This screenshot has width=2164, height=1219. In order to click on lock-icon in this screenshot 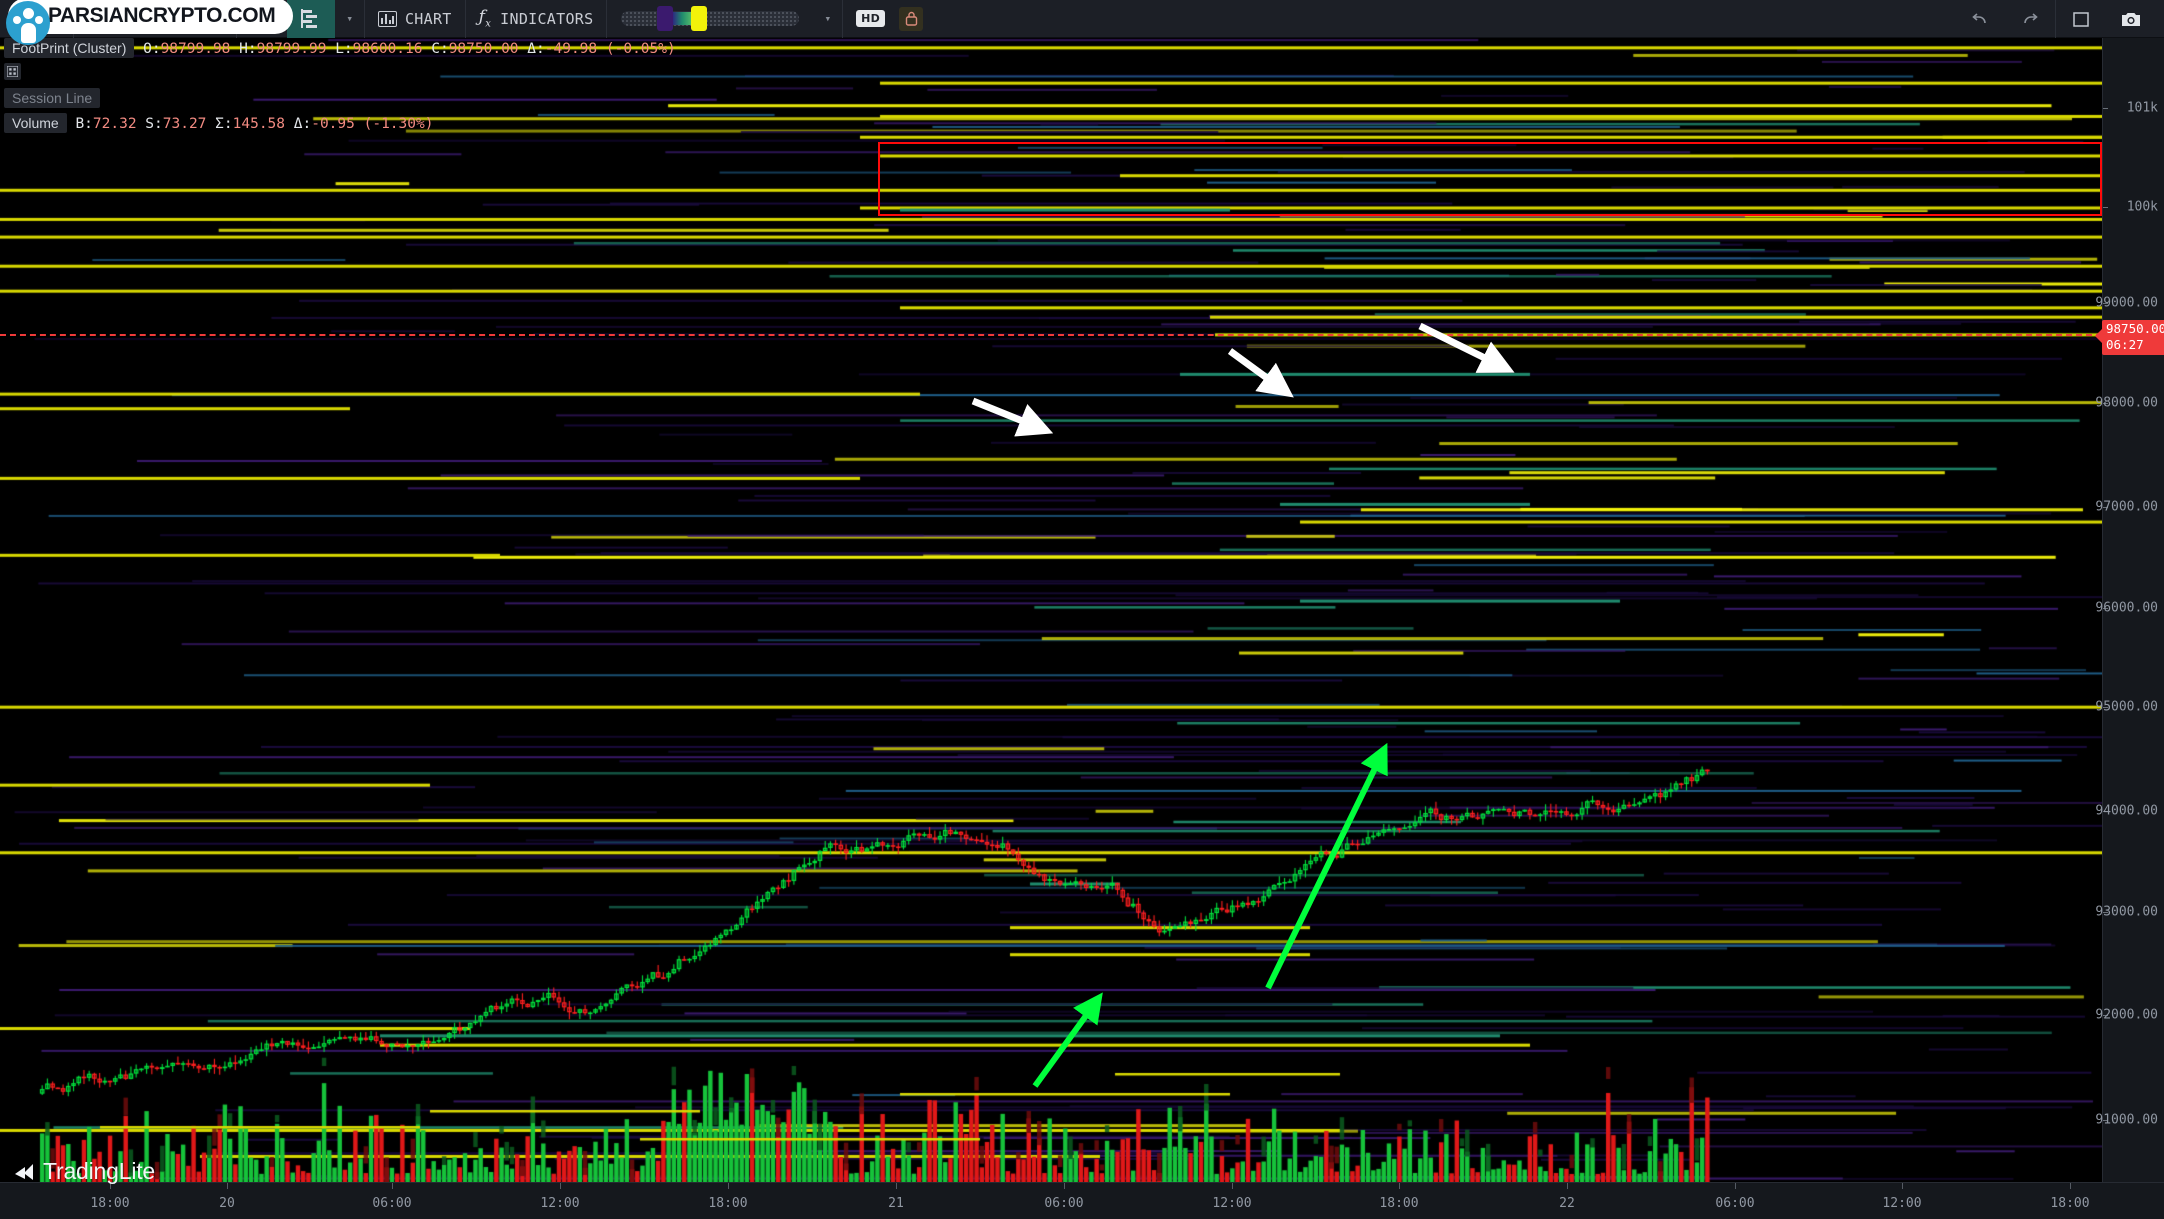, I will do `click(911, 18)`.